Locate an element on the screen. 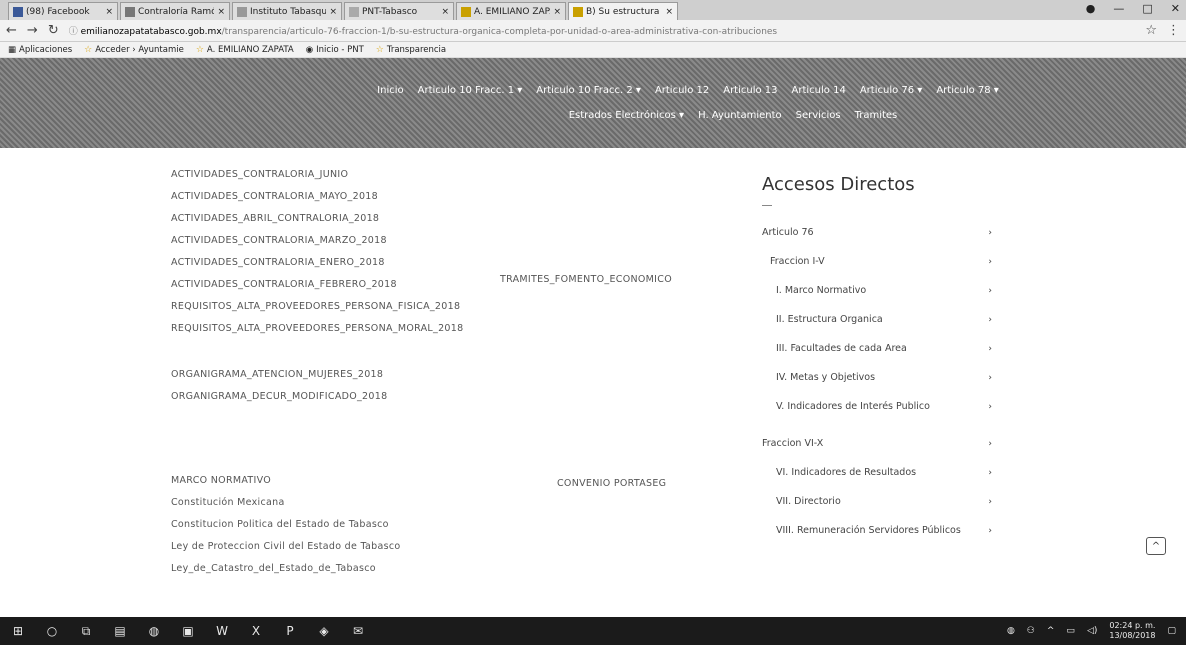 The image size is (1186, 645). sidebar-item: Articulo 76 › is located at coordinates (882, 232).